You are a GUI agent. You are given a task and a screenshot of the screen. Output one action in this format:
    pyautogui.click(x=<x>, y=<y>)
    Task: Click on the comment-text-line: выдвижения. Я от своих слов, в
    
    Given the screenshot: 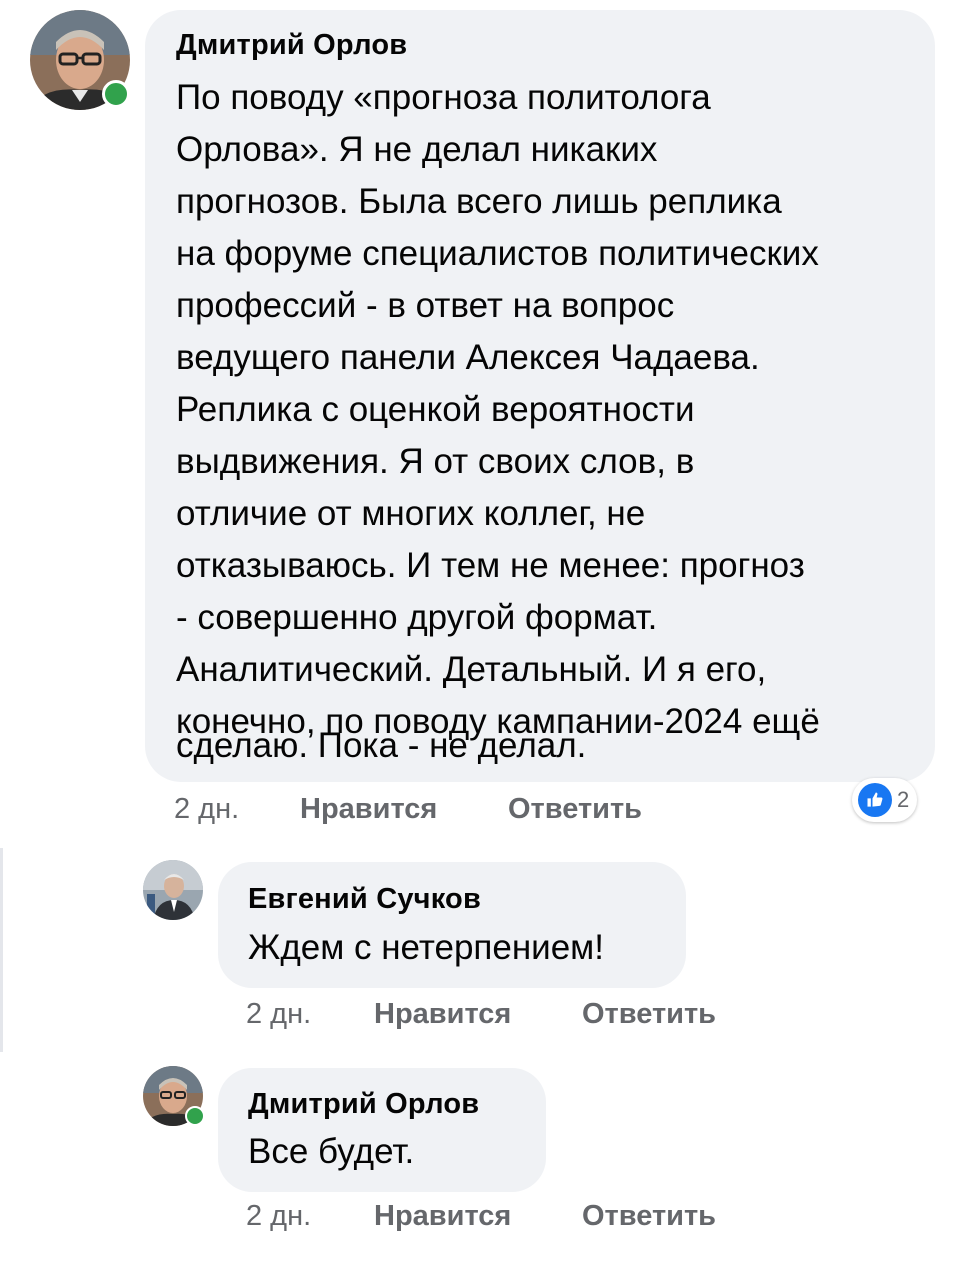 What is the action you would take?
    pyautogui.click(x=435, y=461)
    